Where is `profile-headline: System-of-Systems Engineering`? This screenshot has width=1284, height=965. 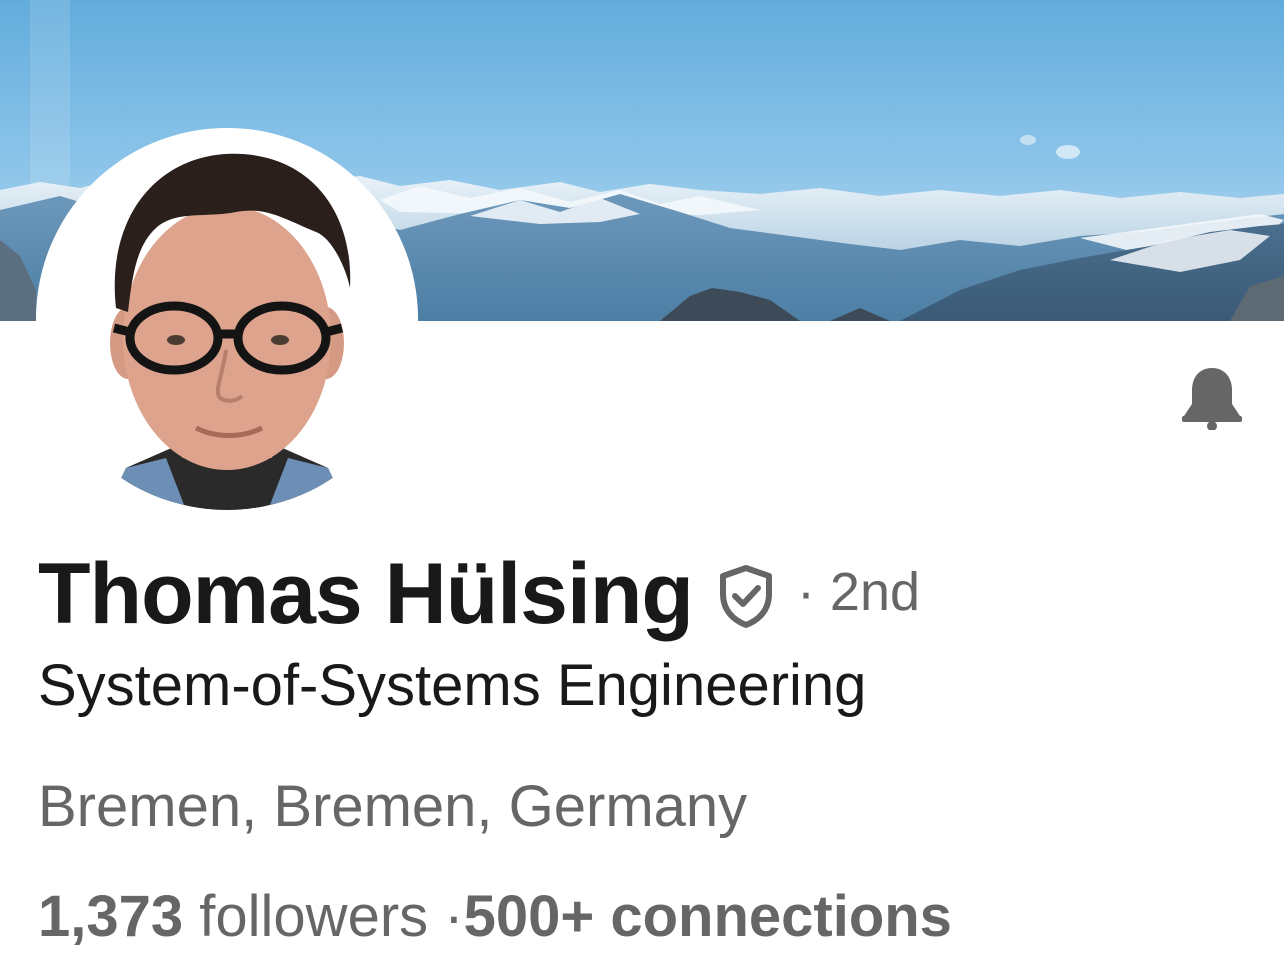
profile-headline: System-of-Systems Engineering is located at coordinates (452, 685).